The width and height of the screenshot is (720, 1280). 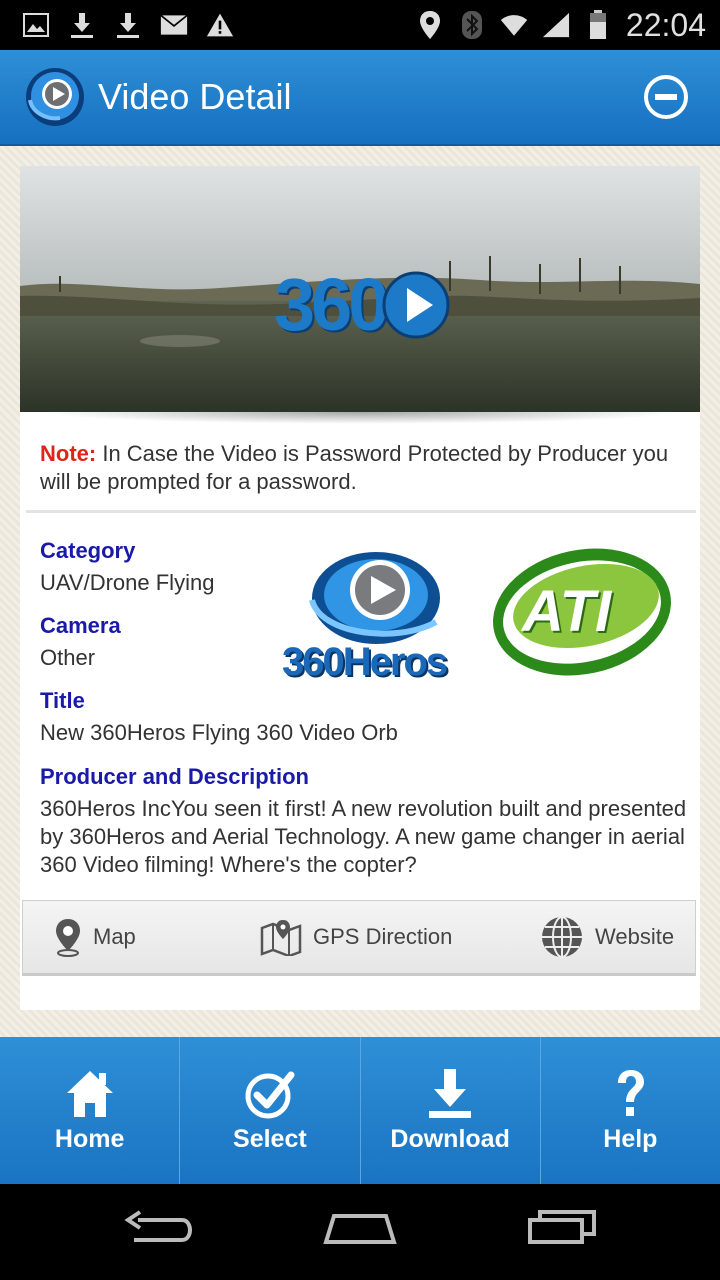 What do you see at coordinates (88, 550) in the screenshot?
I see `category-label: Category` at bounding box center [88, 550].